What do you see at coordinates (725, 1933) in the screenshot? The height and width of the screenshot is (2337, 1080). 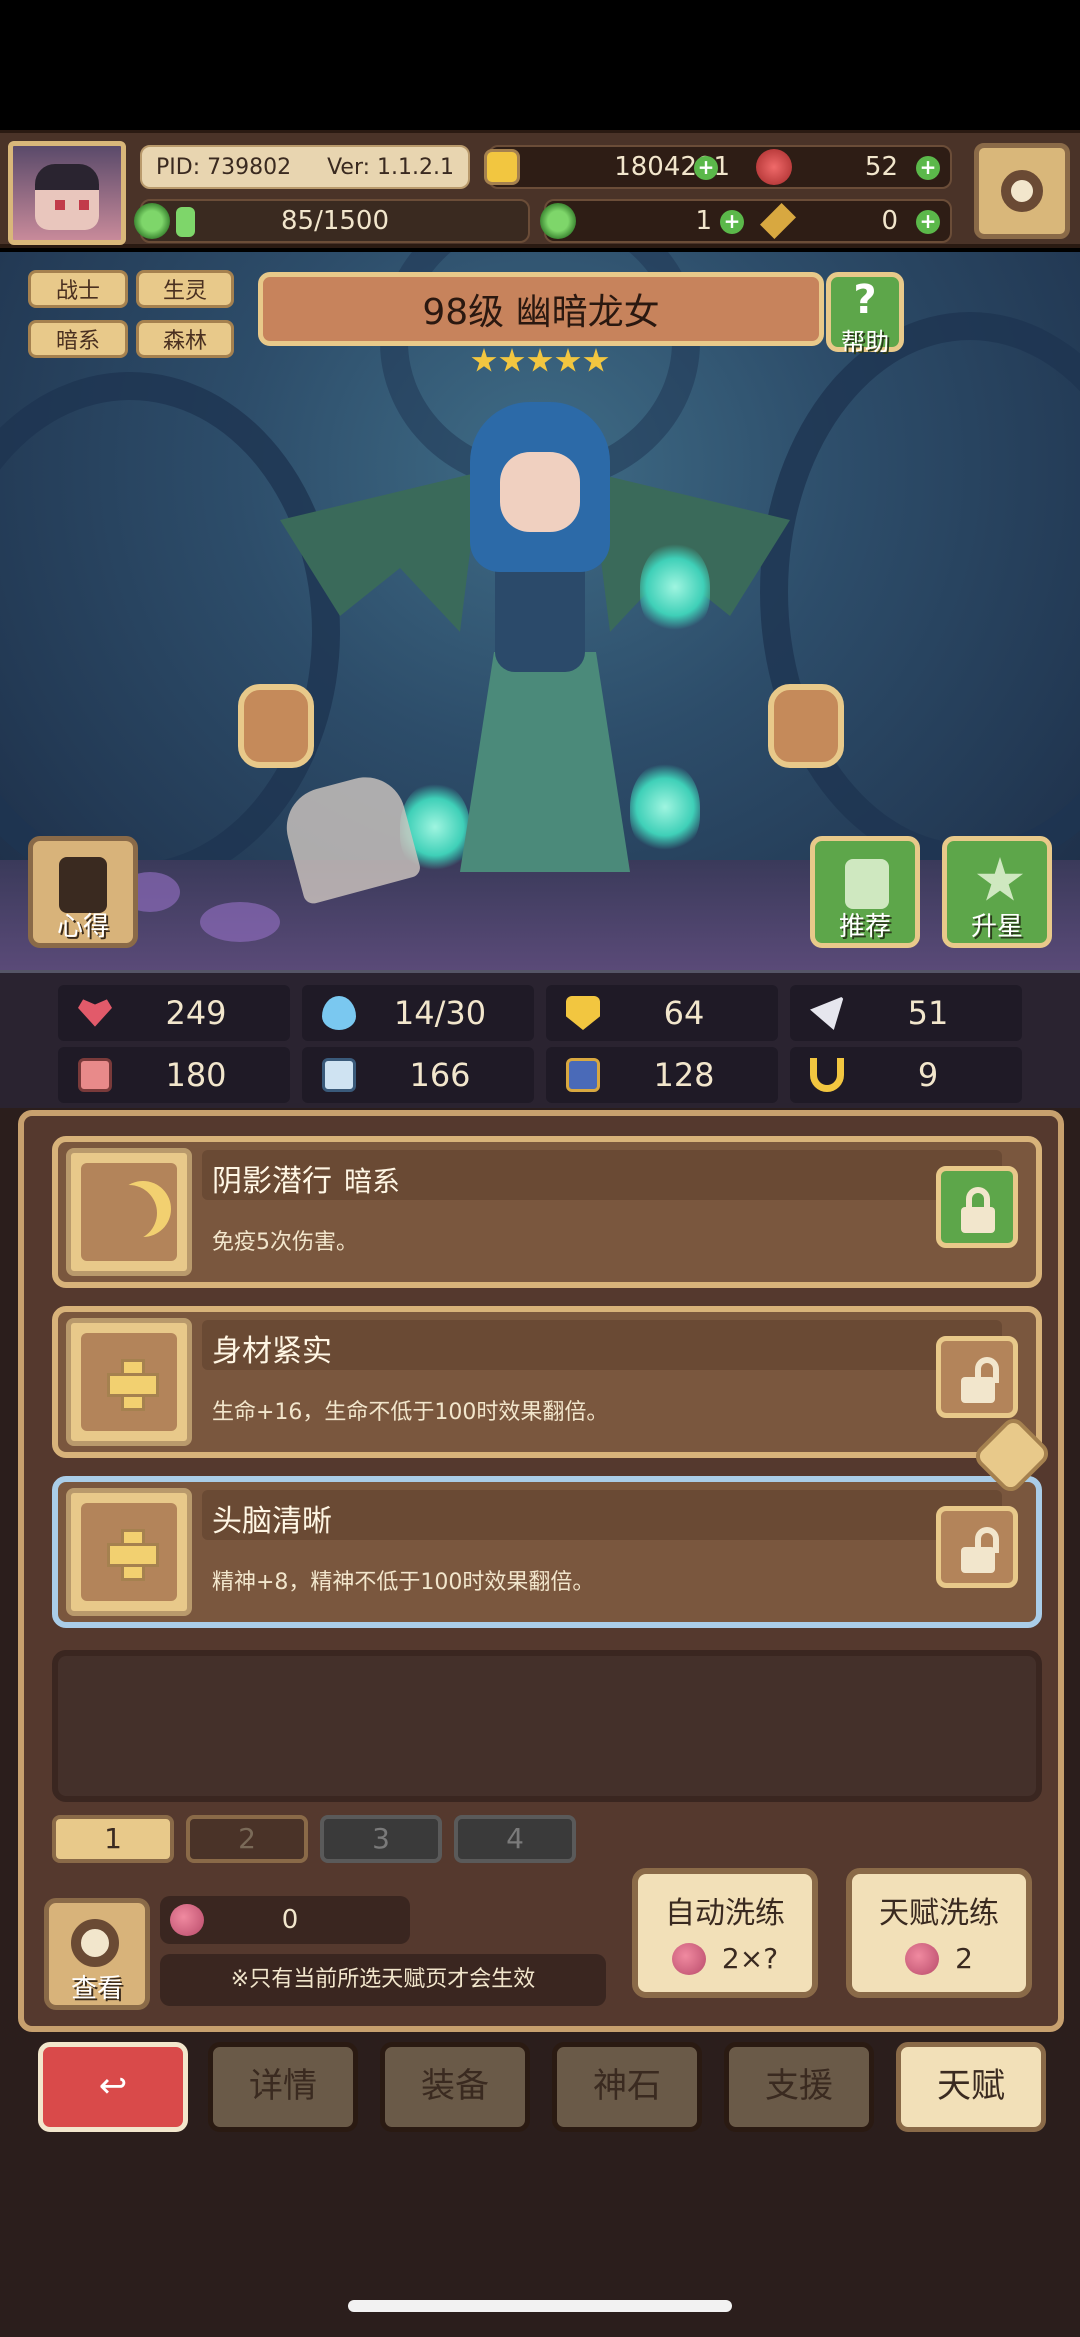 I see `auto-reroll-button: 自动洗练 2×?` at bounding box center [725, 1933].